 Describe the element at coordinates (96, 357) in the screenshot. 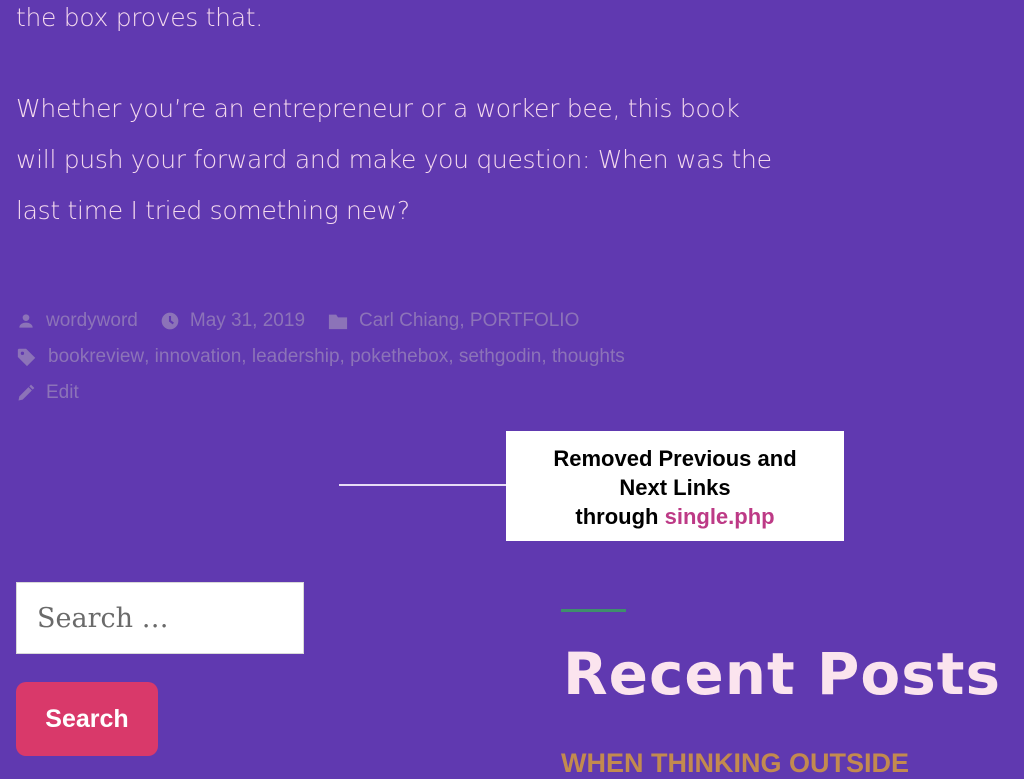

I see `tag-link: bookreview` at that location.